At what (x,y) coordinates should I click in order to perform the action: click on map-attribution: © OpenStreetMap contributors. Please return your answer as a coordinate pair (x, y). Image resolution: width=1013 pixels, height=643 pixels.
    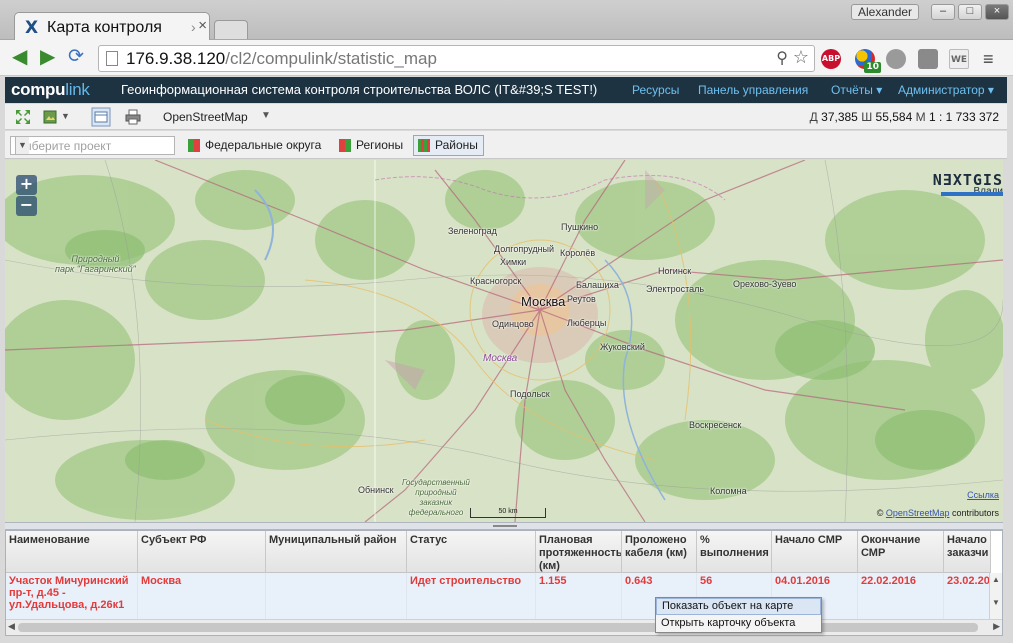
    Looking at the image, I should click on (938, 513).